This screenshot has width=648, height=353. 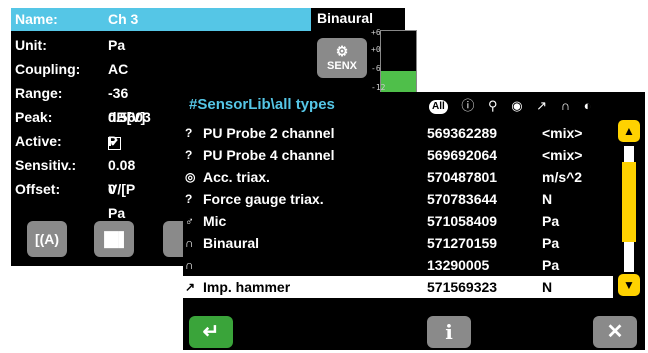 I want to click on info-button: i, so click(x=449, y=332).